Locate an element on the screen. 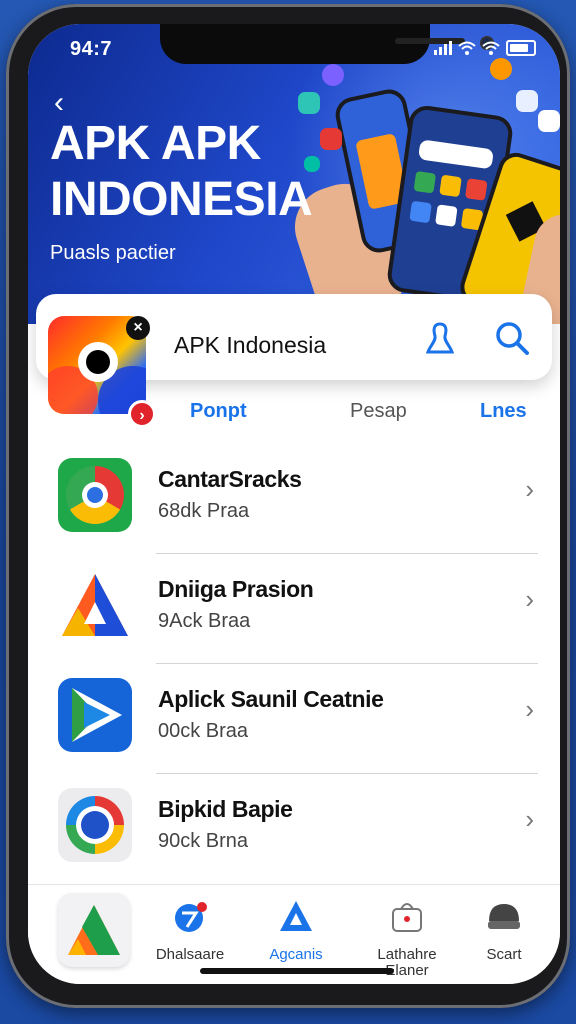 The image size is (576, 1024). badge-icon is located at coordinates (191, 917).